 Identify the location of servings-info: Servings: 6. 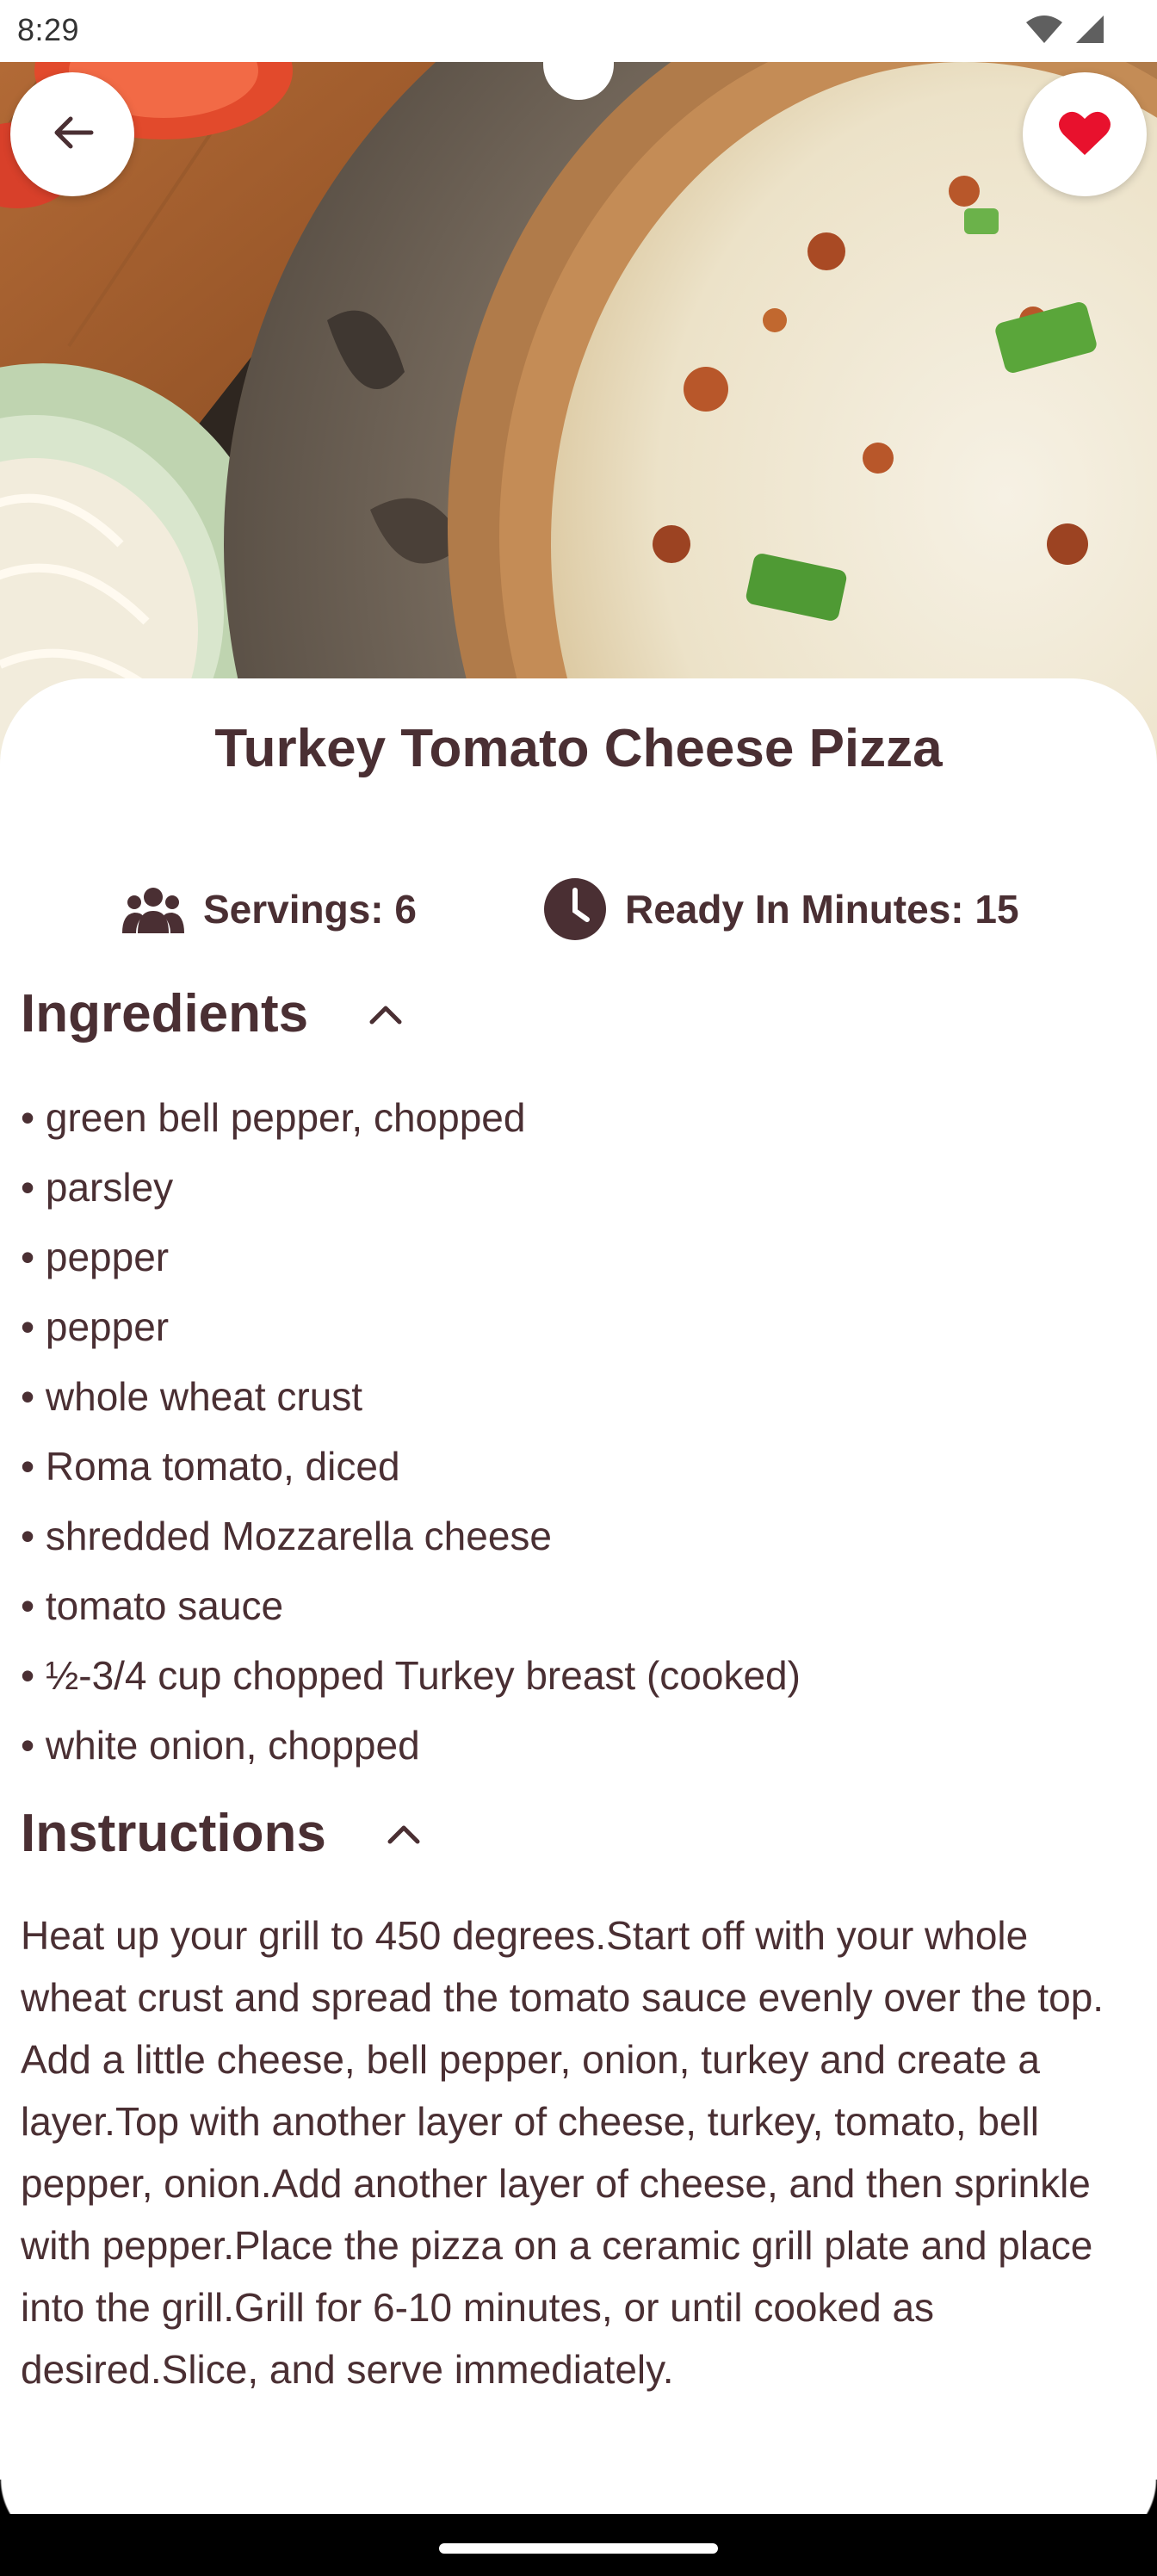
(269, 909).